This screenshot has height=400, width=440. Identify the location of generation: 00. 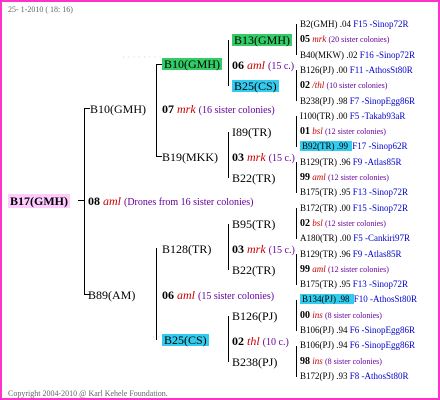
(305, 315).